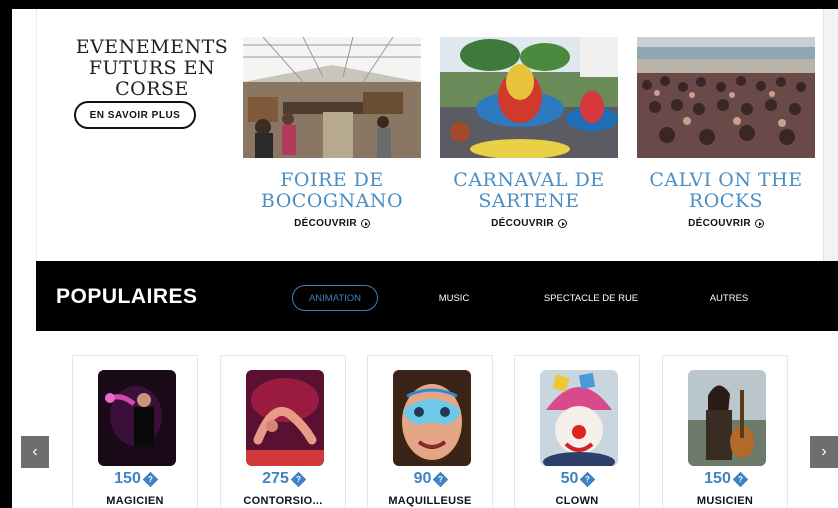 The height and width of the screenshot is (508, 838). I want to click on artist-photo-contortionist, so click(285, 418).